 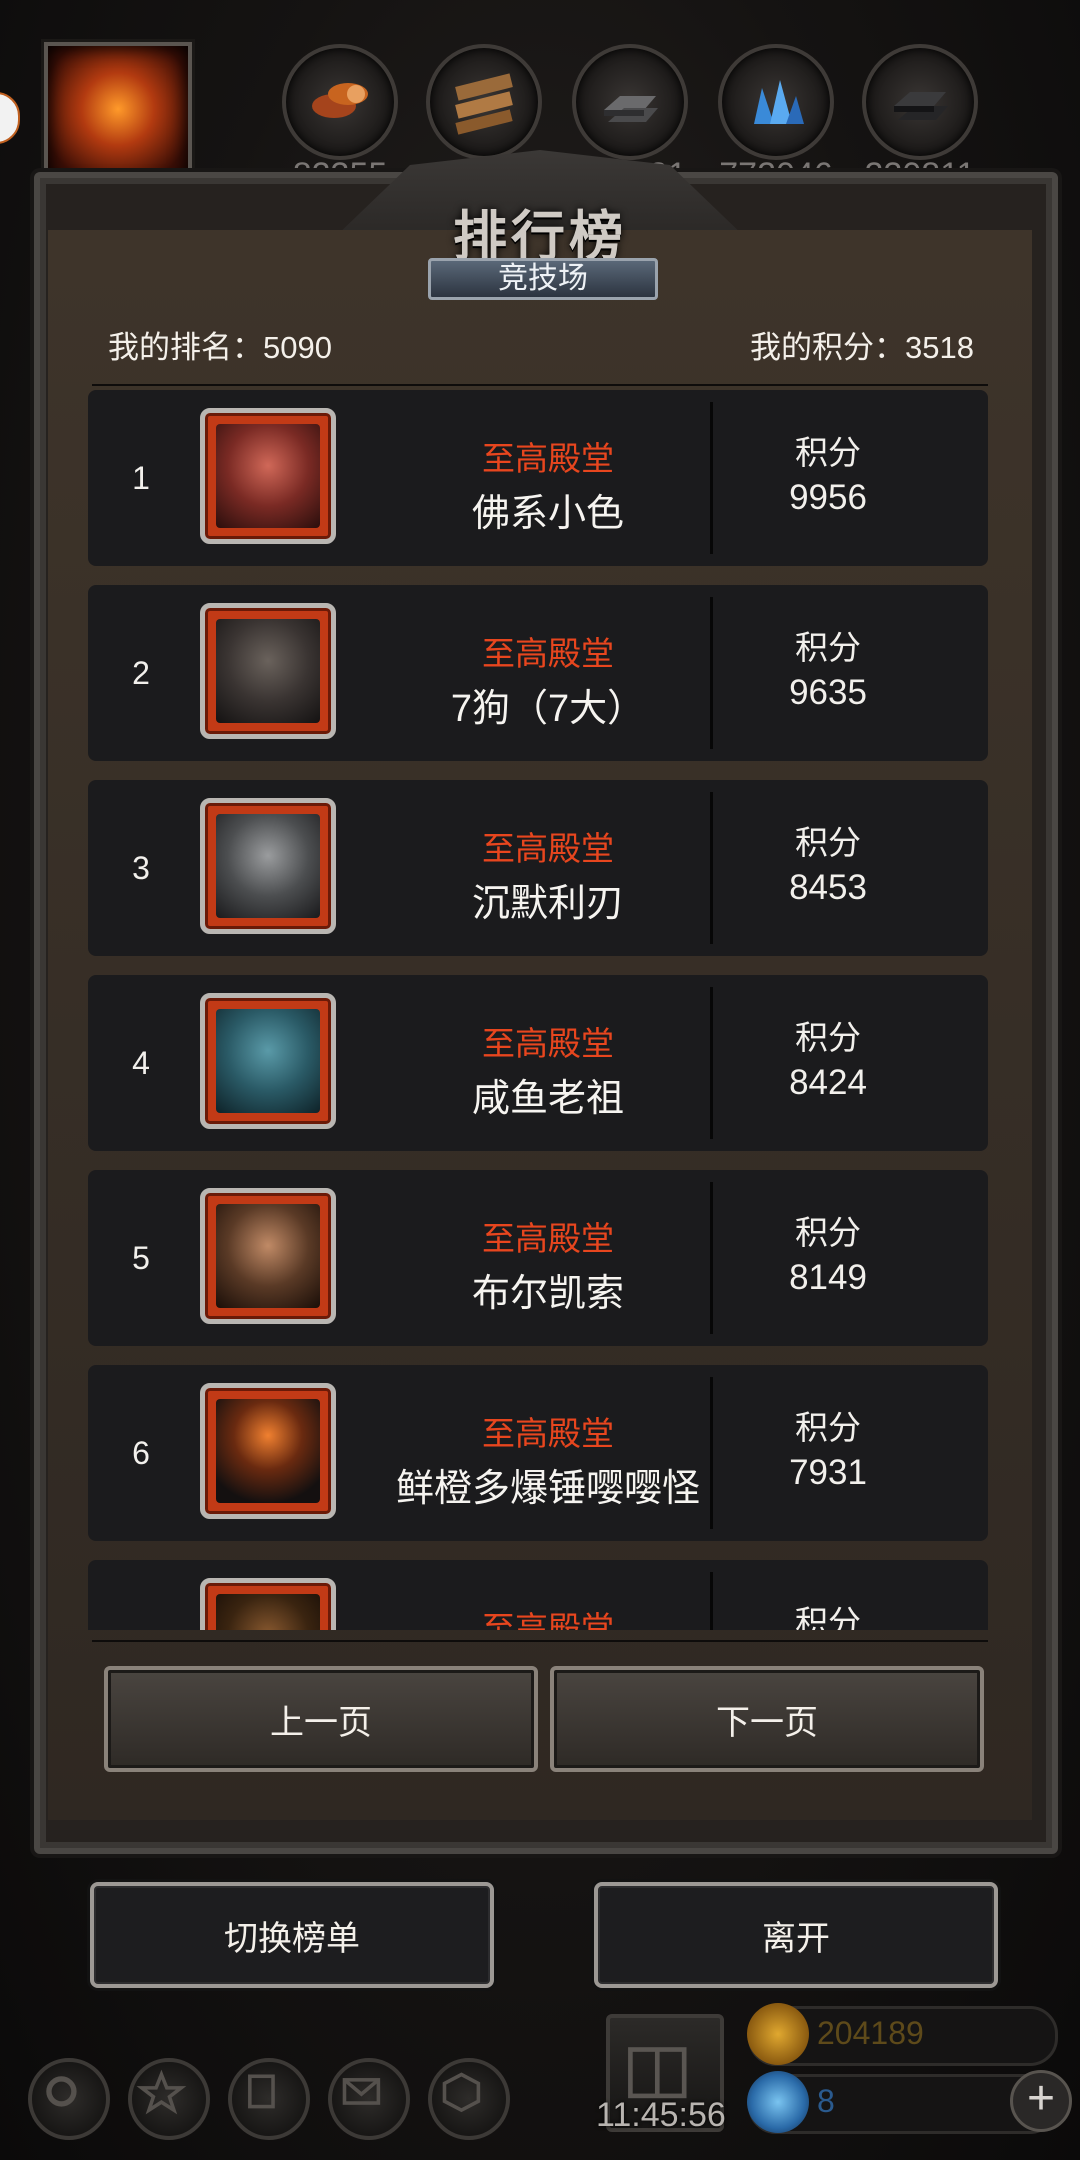 I want to click on score-value: 8424, so click(x=828, y=1082).